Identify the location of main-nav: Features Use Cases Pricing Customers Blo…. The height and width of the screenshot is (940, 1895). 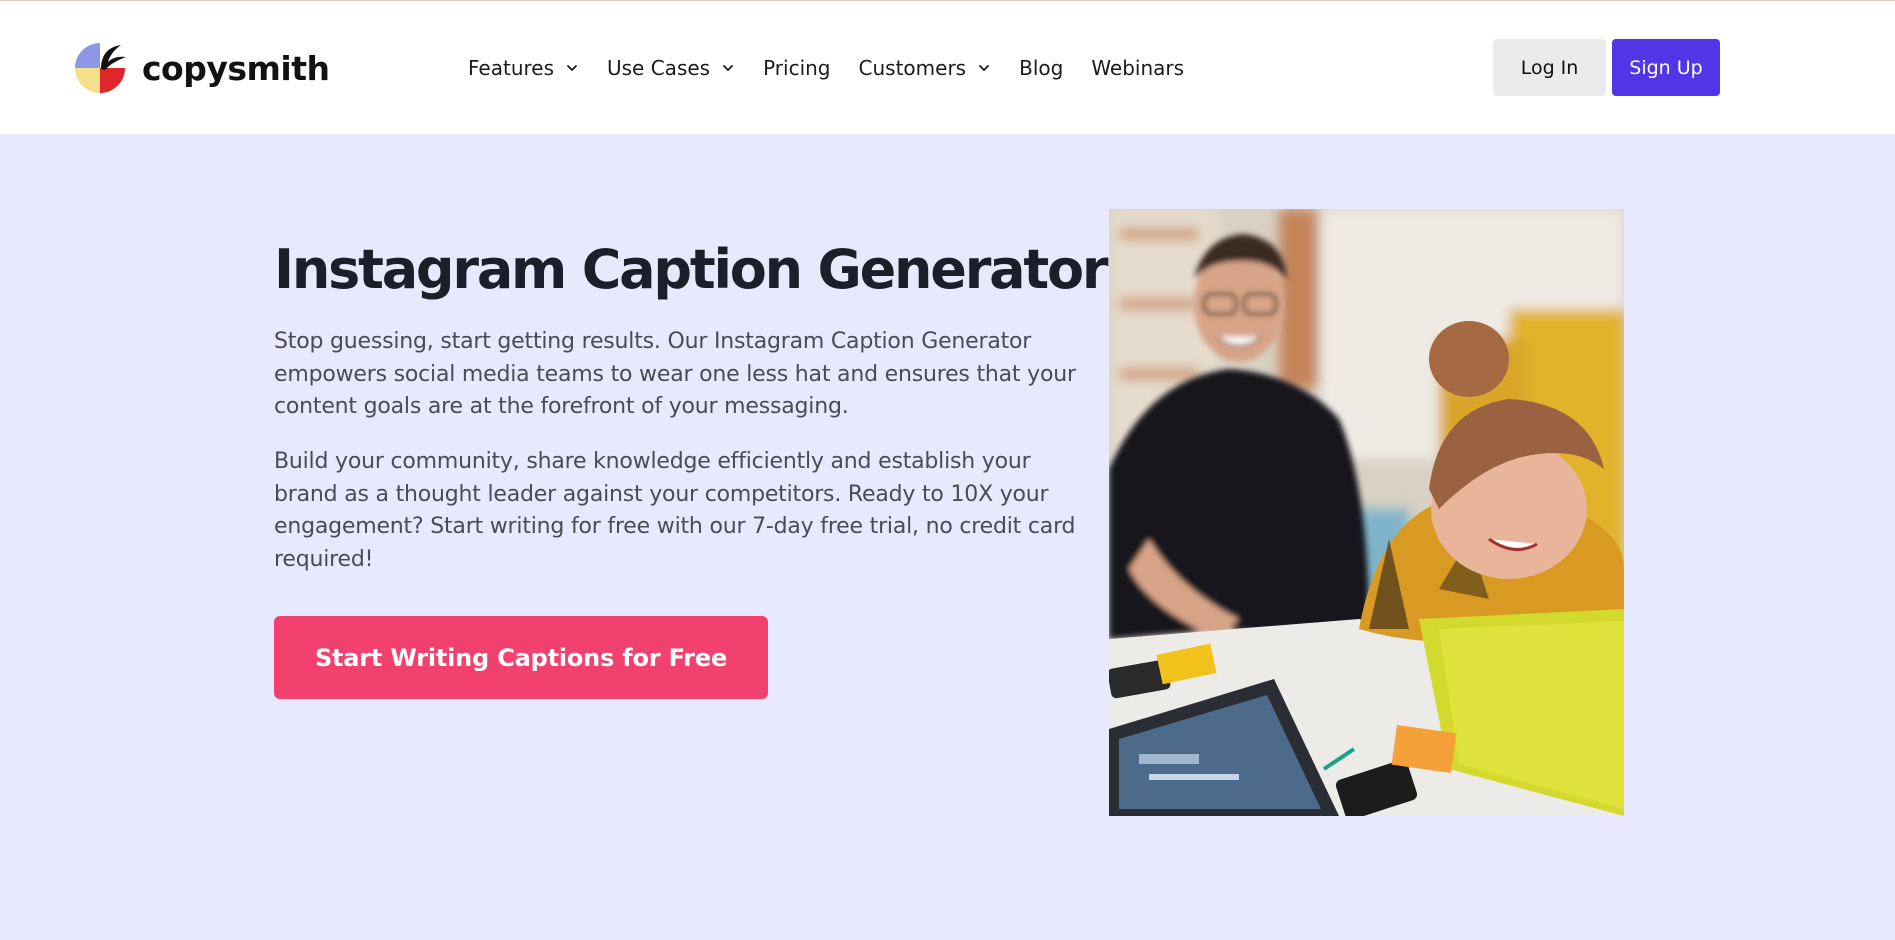
(840, 68).